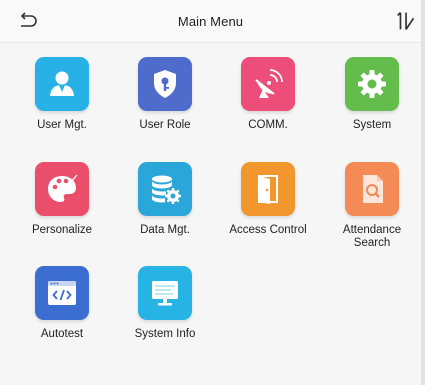  Describe the element at coordinates (165, 125) in the screenshot. I see `menu-item-label: User Role` at that location.